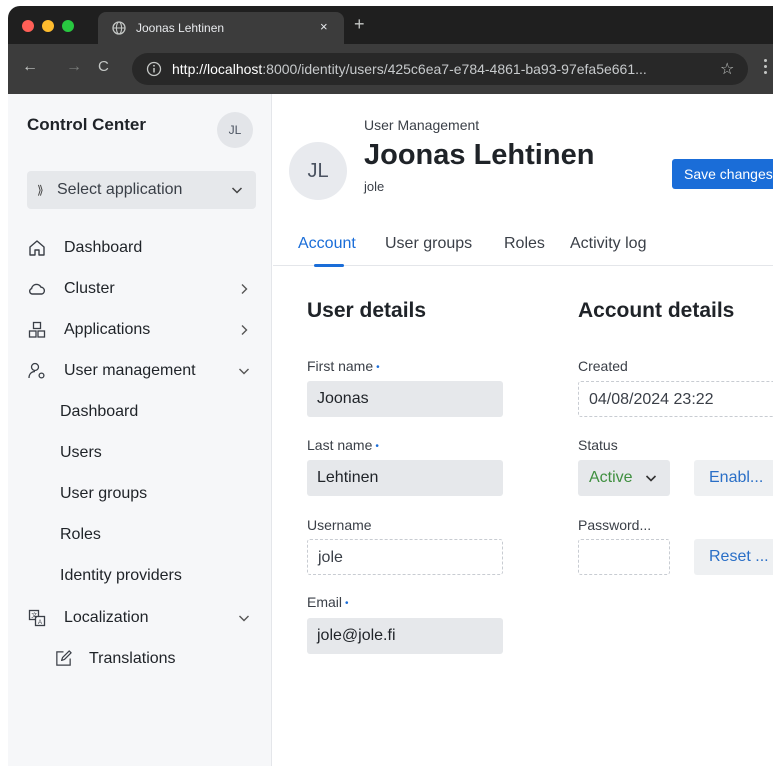 The height and width of the screenshot is (766, 773). What do you see at coordinates (74, 67) in the screenshot?
I see `forward-icon: →` at bounding box center [74, 67].